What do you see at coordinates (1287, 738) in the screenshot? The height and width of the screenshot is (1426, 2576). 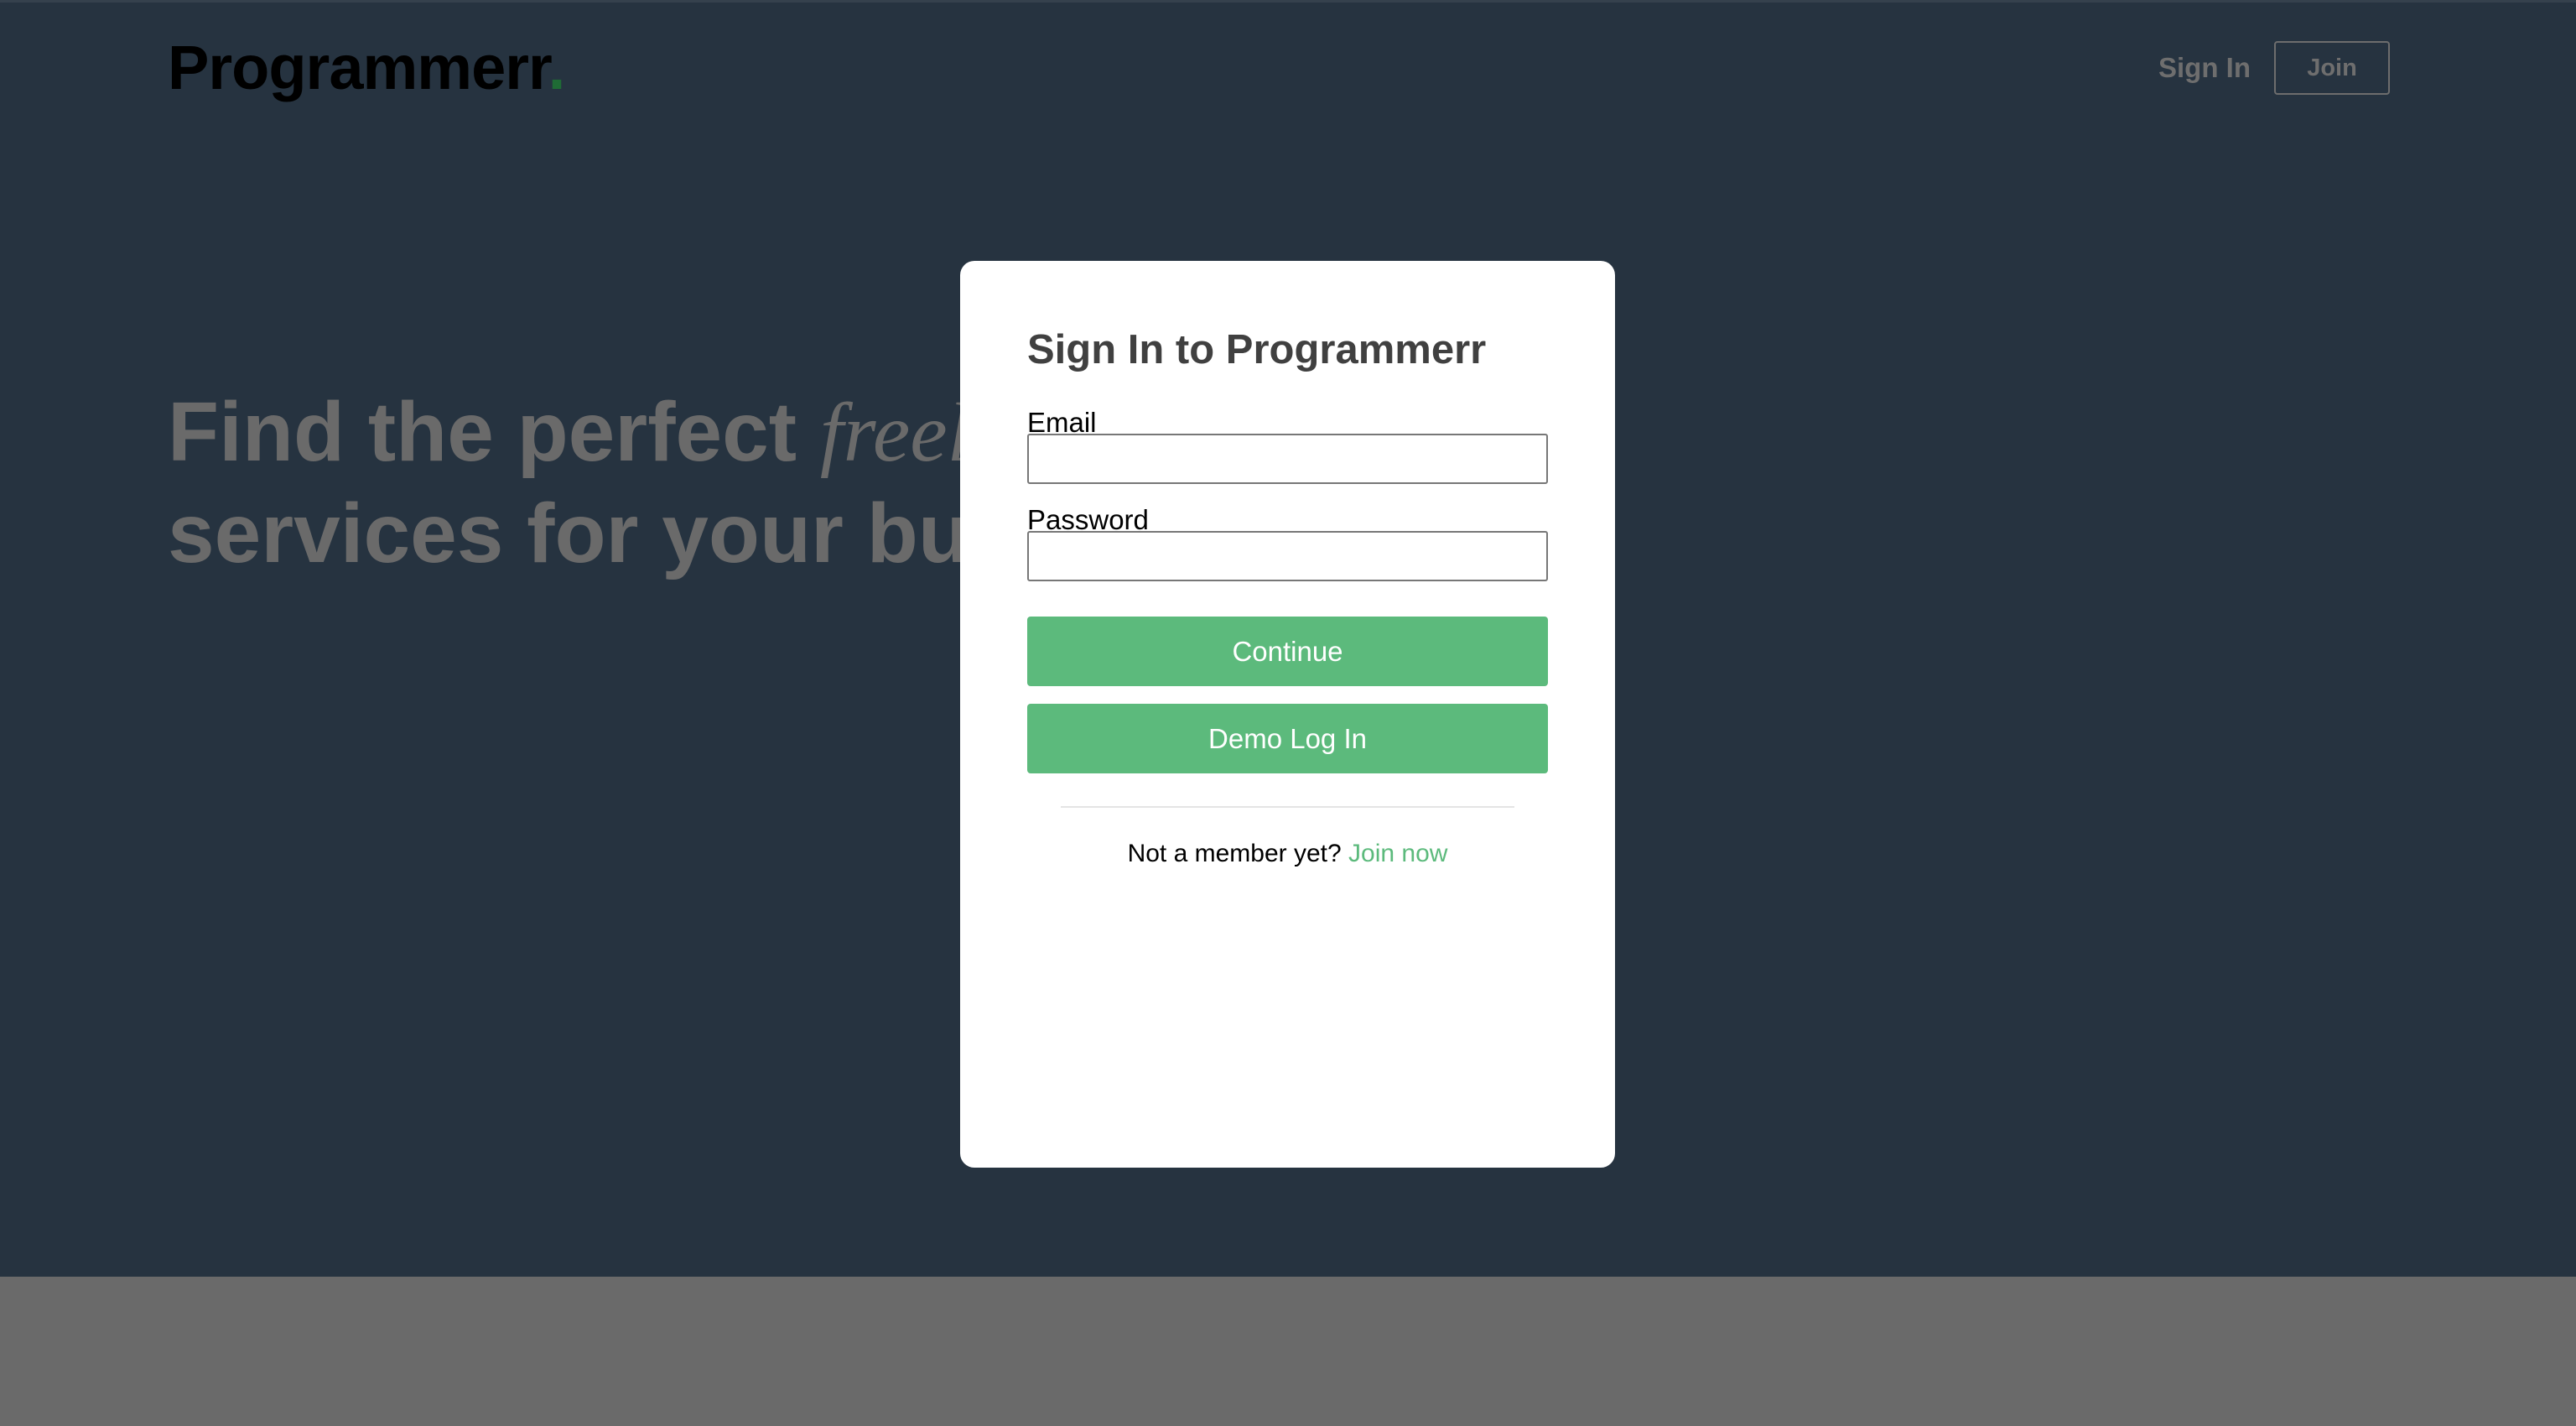 I see `demo-login-button: Demo Log In` at bounding box center [1287, 738].